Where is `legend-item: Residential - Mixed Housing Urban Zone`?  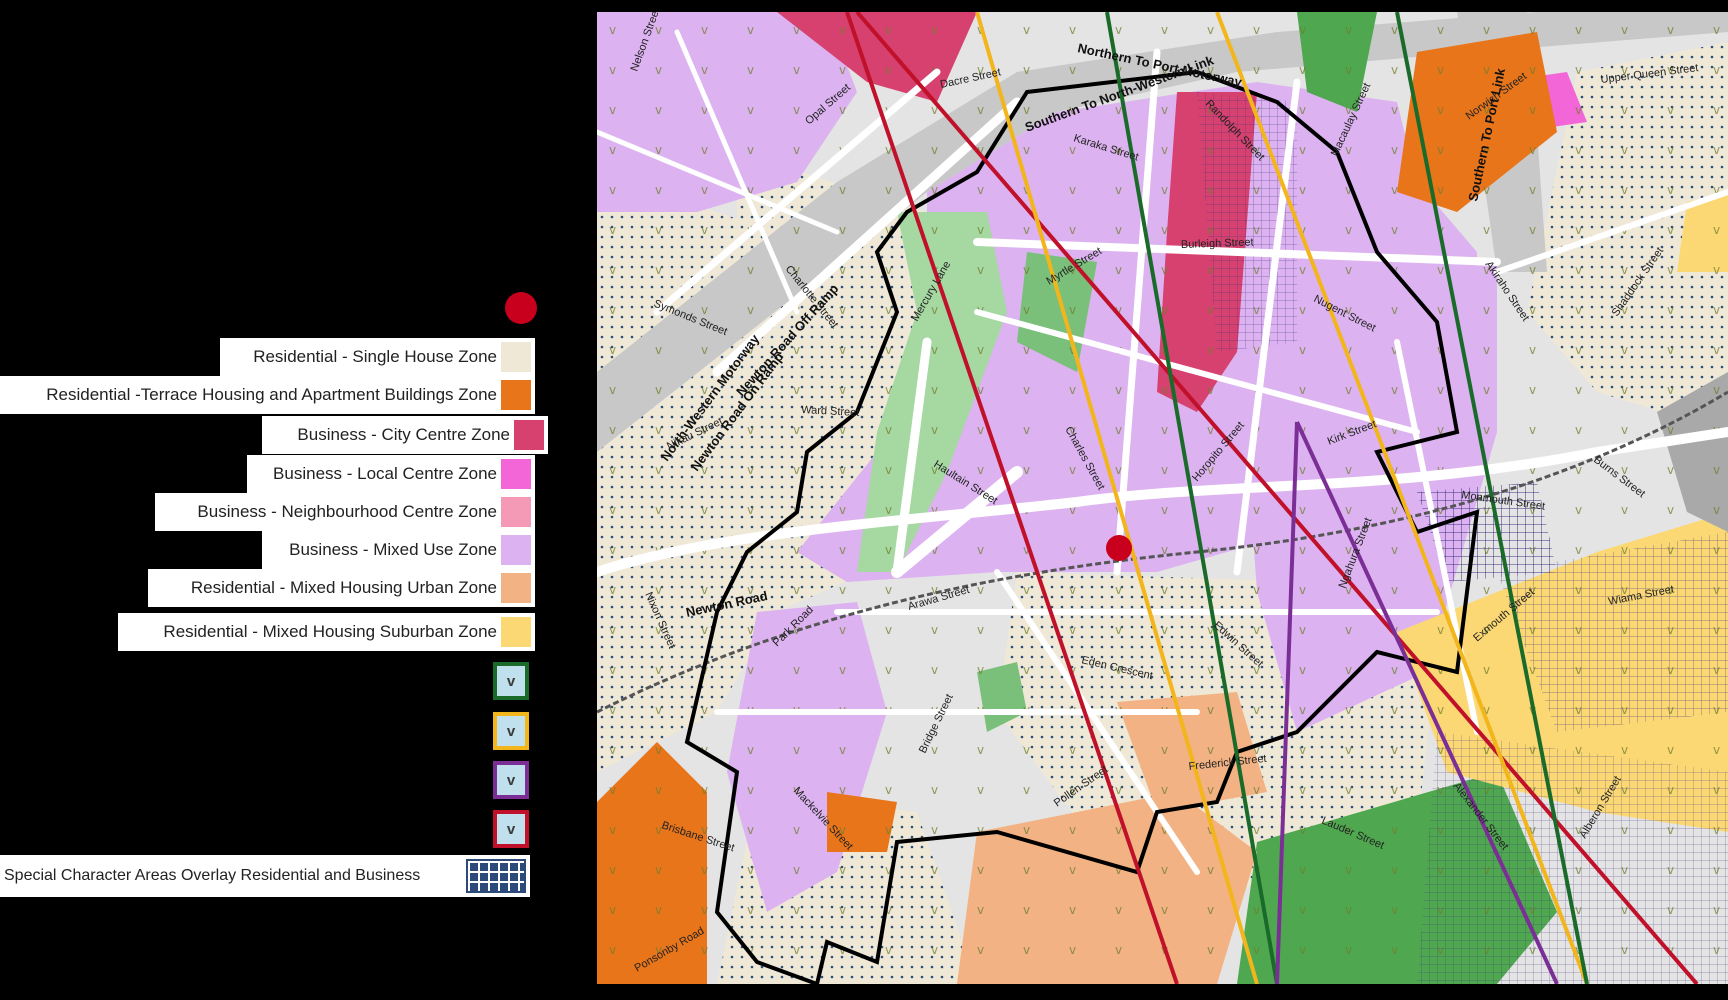
legend-item: Residential - Mixed Housing Urban Zone is located at coordinates (341, 588).